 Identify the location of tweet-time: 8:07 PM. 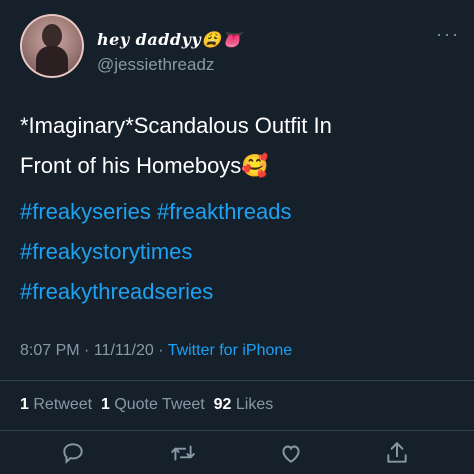
(50, 350).